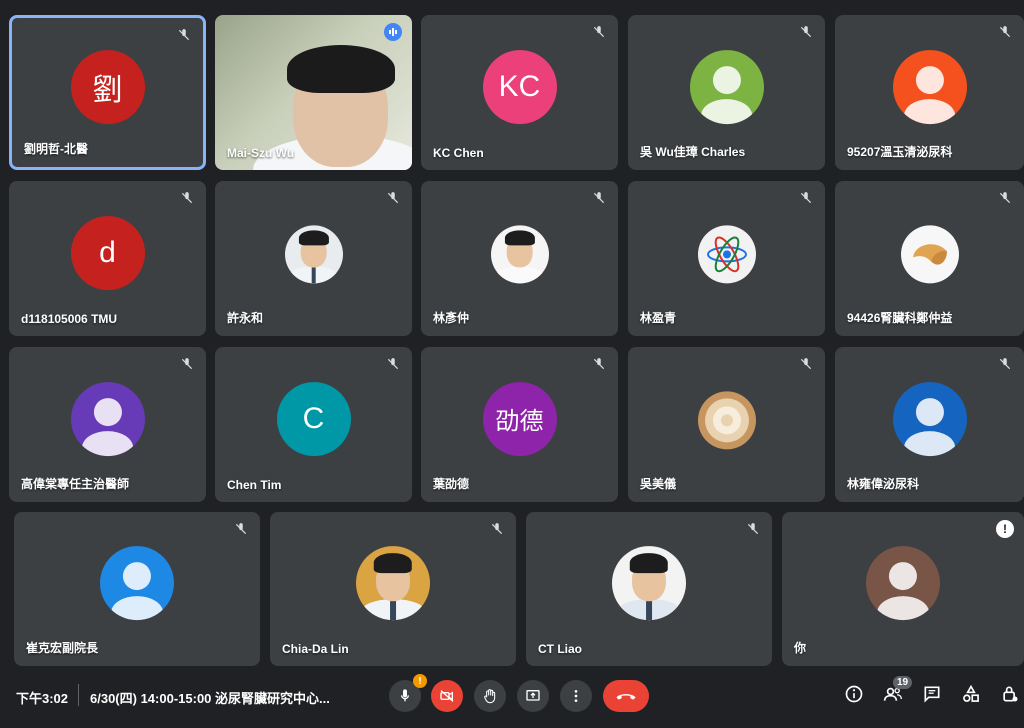 This screenshot has width=1024, height=728. I want to click on participant-tile: 林彥仲, so click(519, 258).